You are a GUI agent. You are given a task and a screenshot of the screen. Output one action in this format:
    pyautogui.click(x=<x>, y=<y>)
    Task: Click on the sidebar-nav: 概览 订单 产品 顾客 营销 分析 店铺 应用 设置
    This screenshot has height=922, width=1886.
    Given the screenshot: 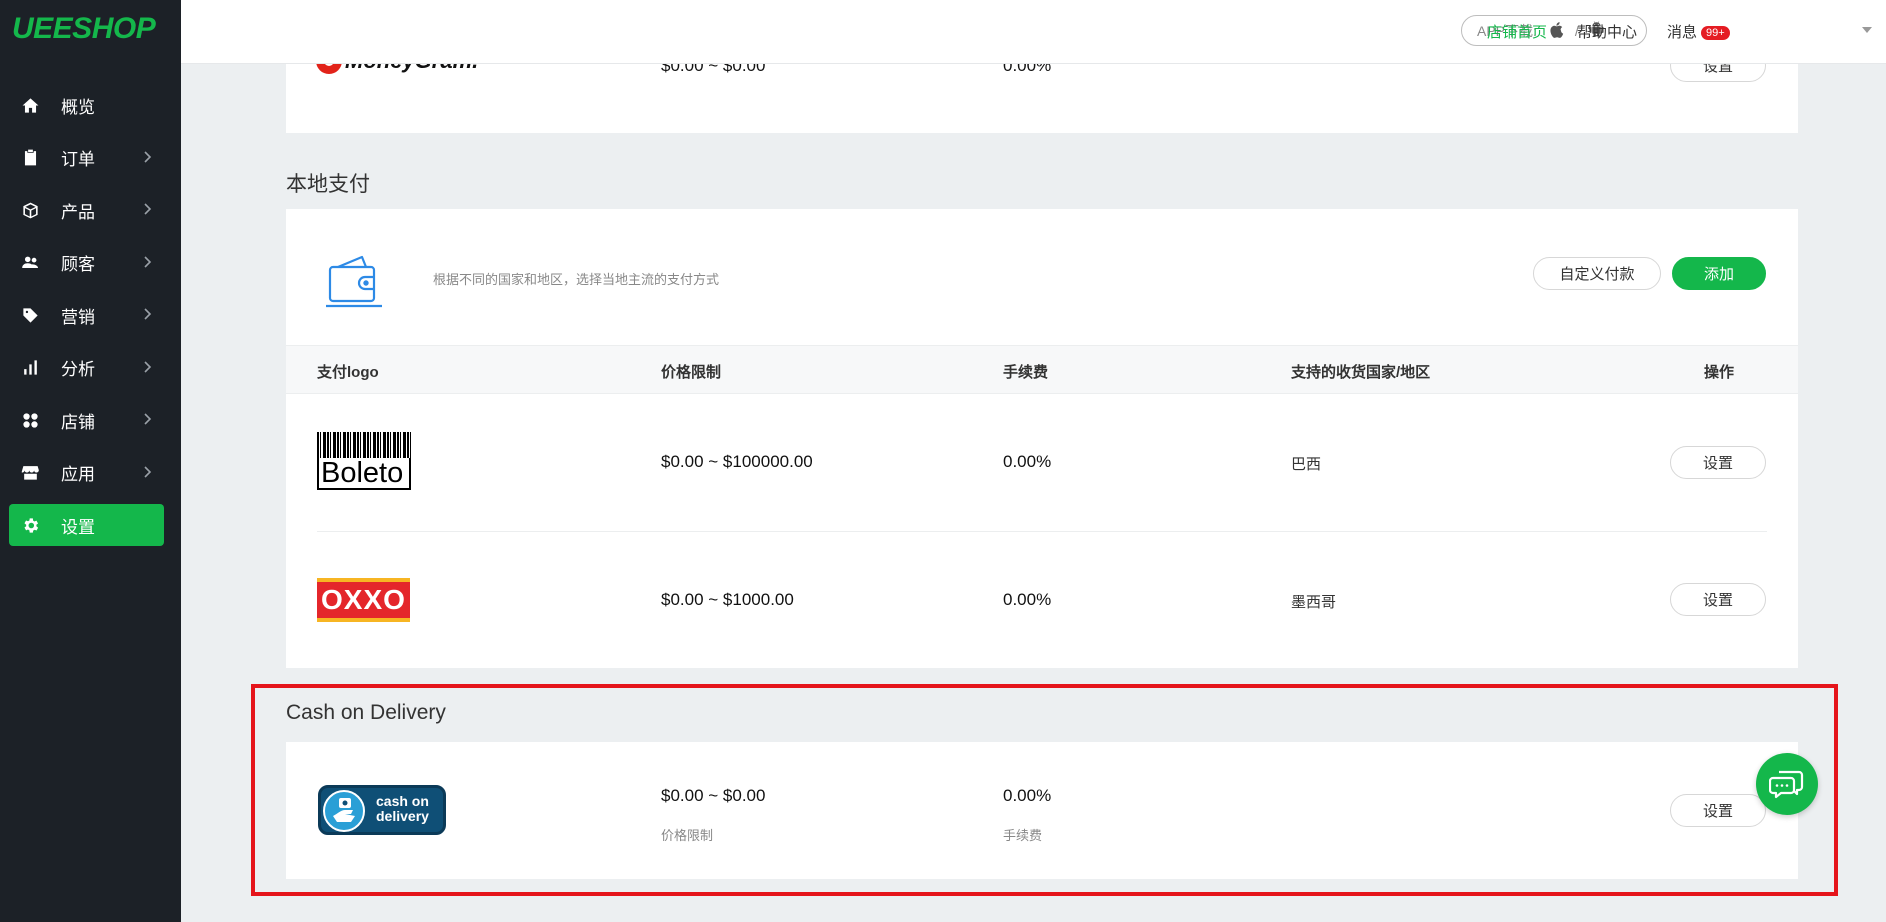 What is the action you would take?
    pyautogui.click(x=86, y=320)
    